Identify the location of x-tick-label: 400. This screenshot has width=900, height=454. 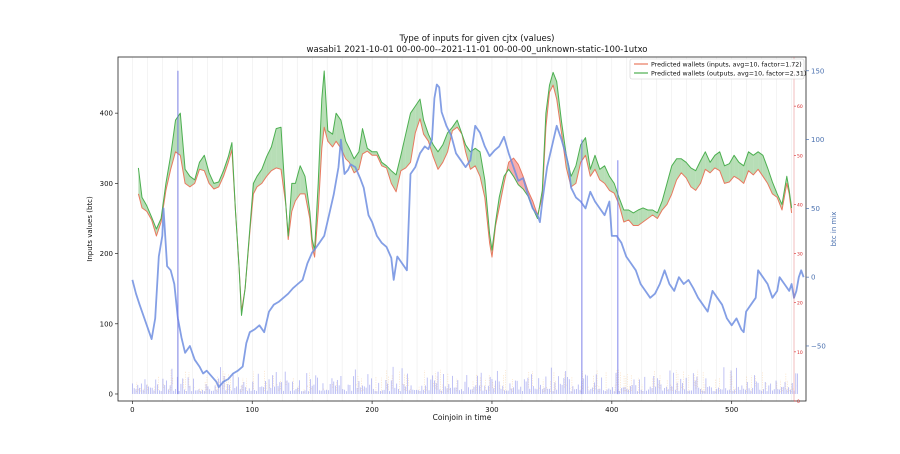
(611, 410).